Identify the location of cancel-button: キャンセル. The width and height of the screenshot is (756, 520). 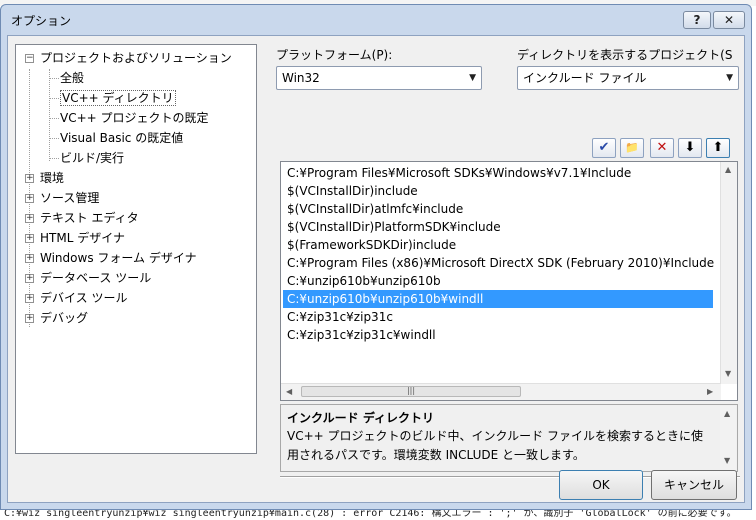
(694, 485).